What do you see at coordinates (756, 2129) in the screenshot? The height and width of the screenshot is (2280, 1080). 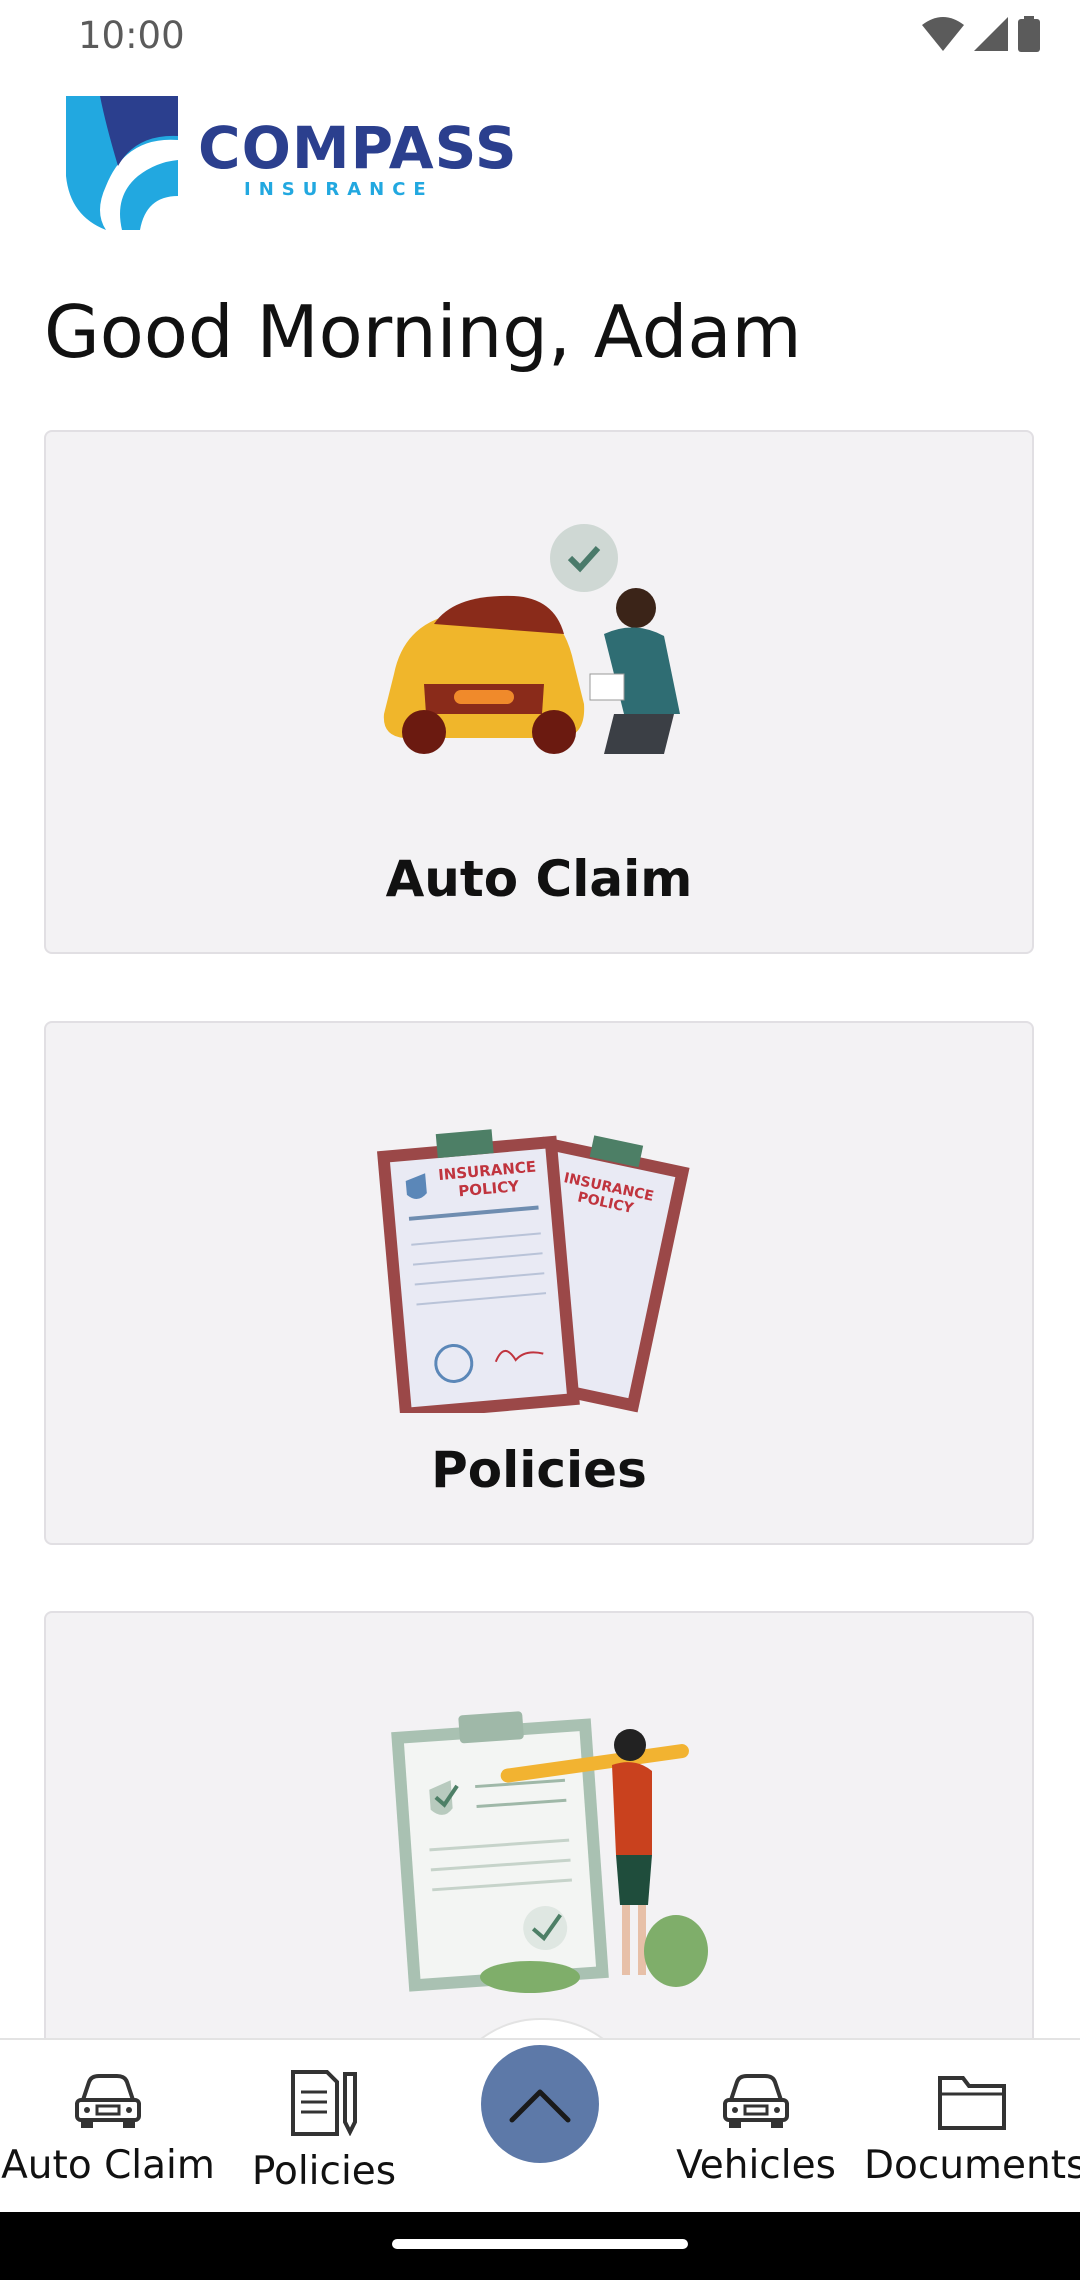 I see `nav-item-vehicles: Vehicles` at bounding box center [756, 2129].